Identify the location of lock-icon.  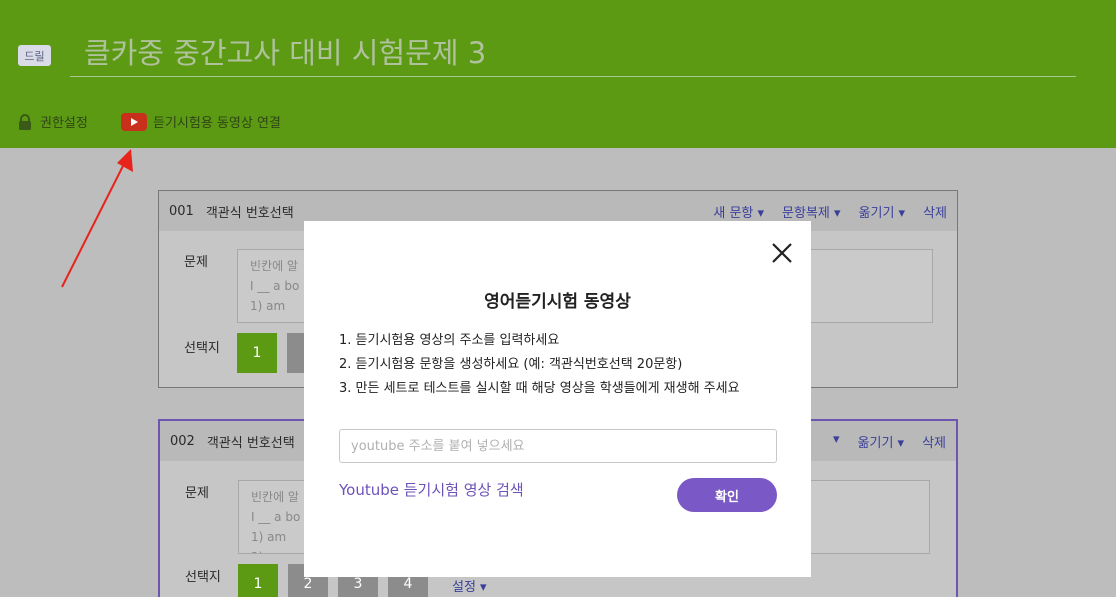
(25, 121).